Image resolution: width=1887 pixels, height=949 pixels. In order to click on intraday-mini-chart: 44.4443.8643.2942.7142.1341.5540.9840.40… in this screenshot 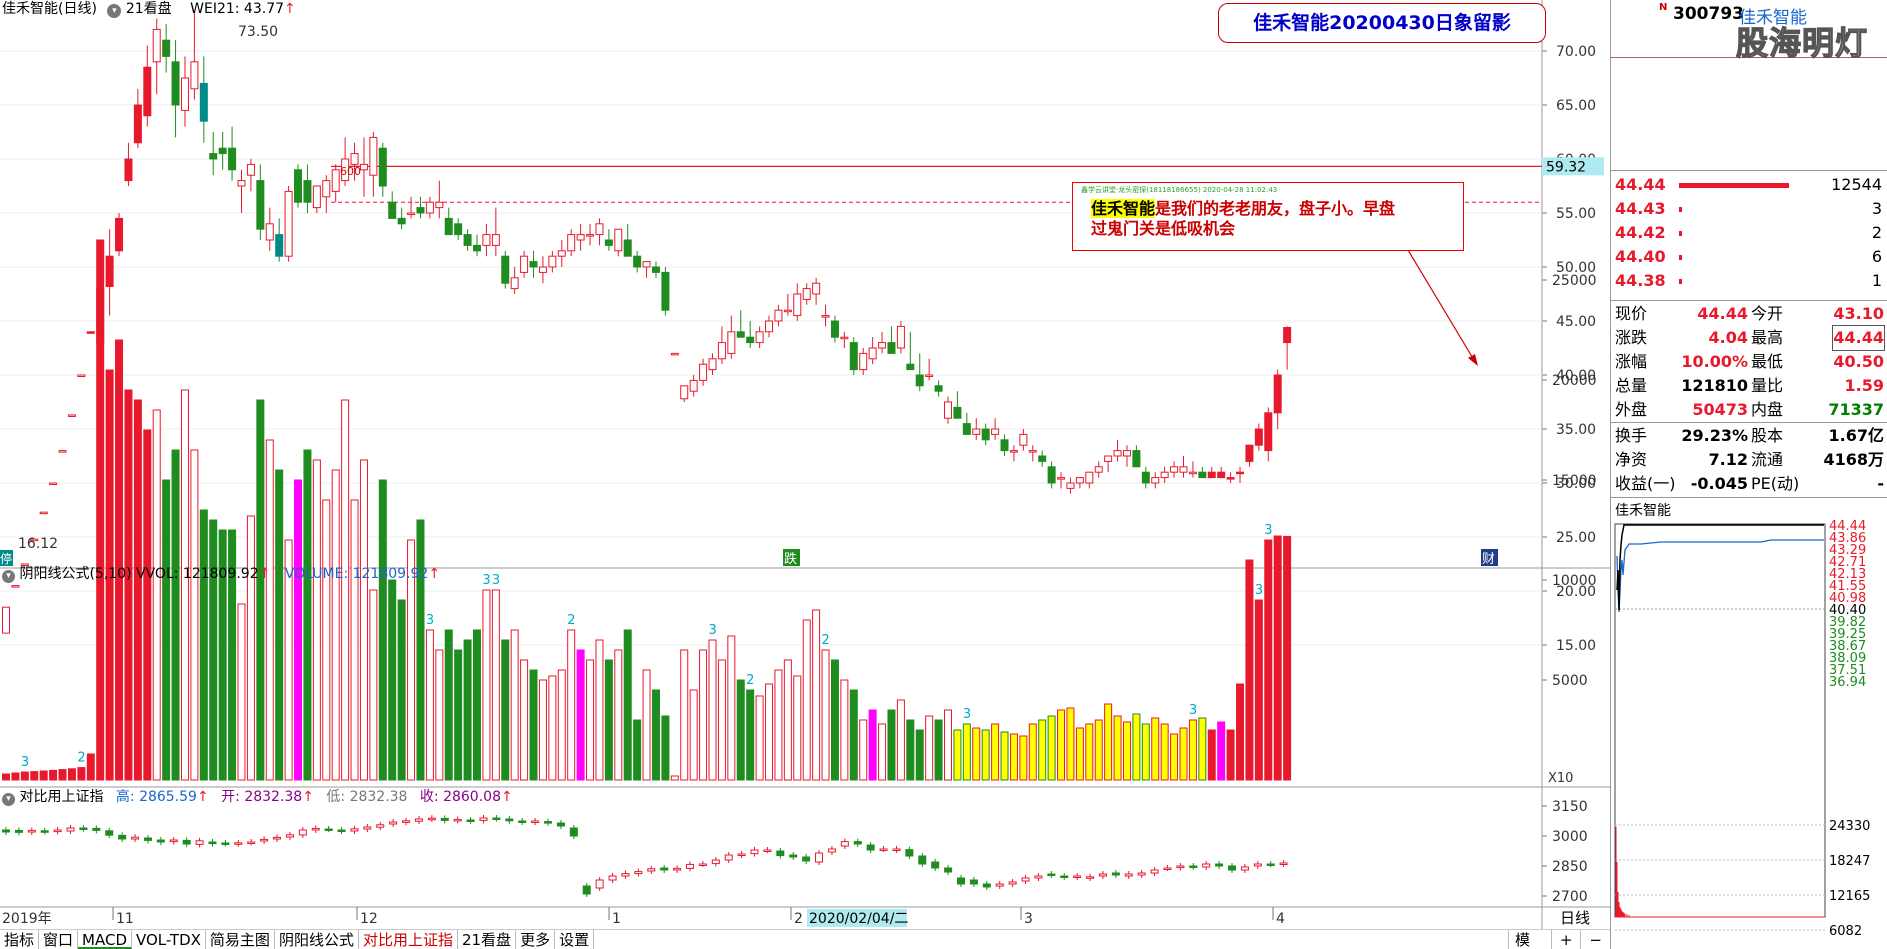, I will do `click(1749, 720)`.